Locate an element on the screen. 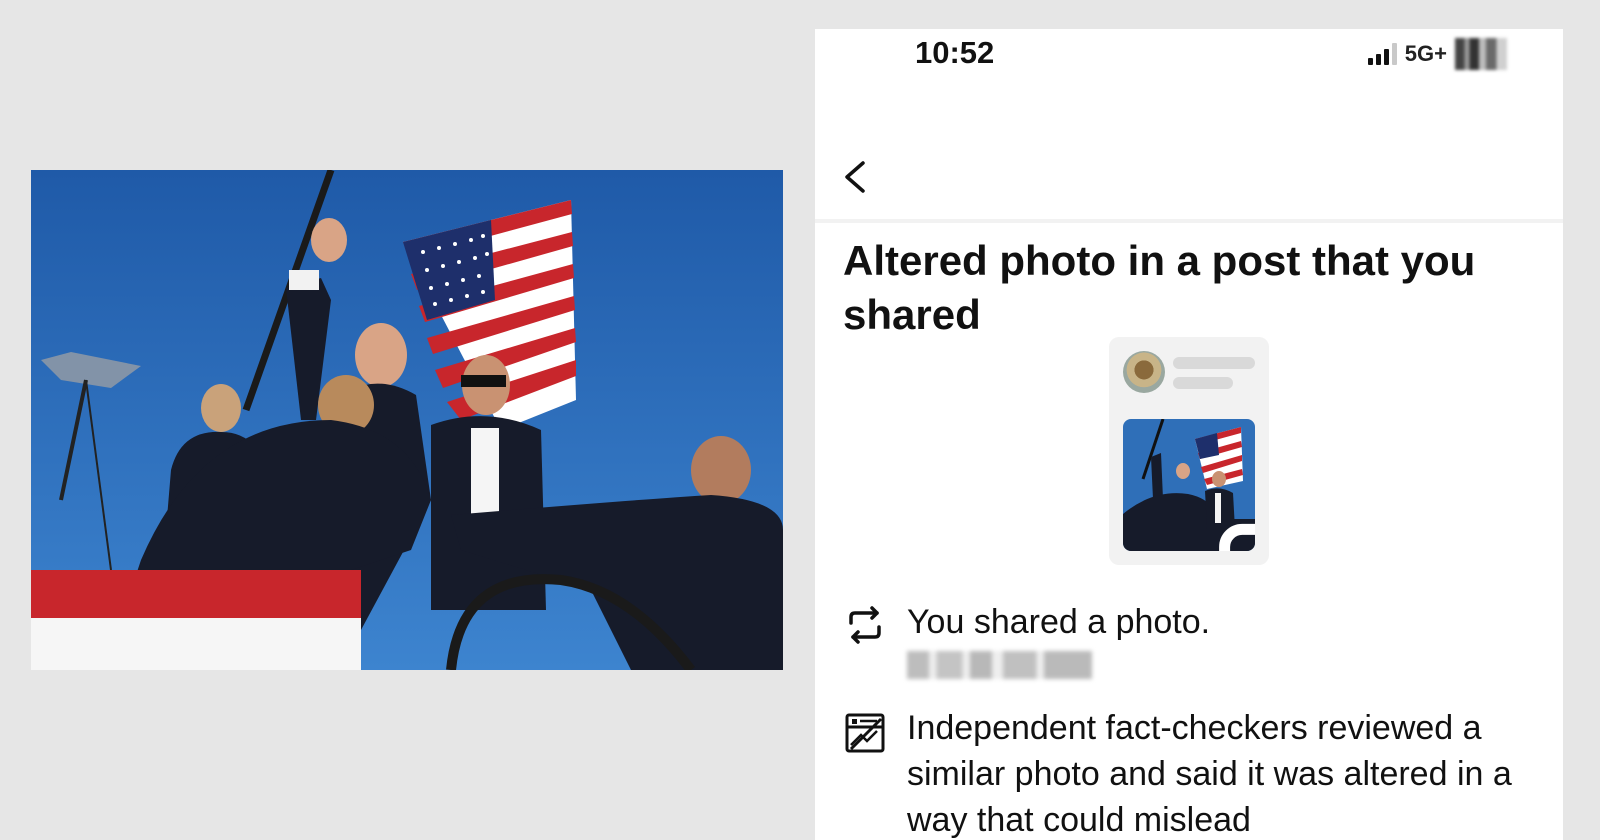 The image size is (1600, 840). signal-icon is located at coordinates (1382, 54).